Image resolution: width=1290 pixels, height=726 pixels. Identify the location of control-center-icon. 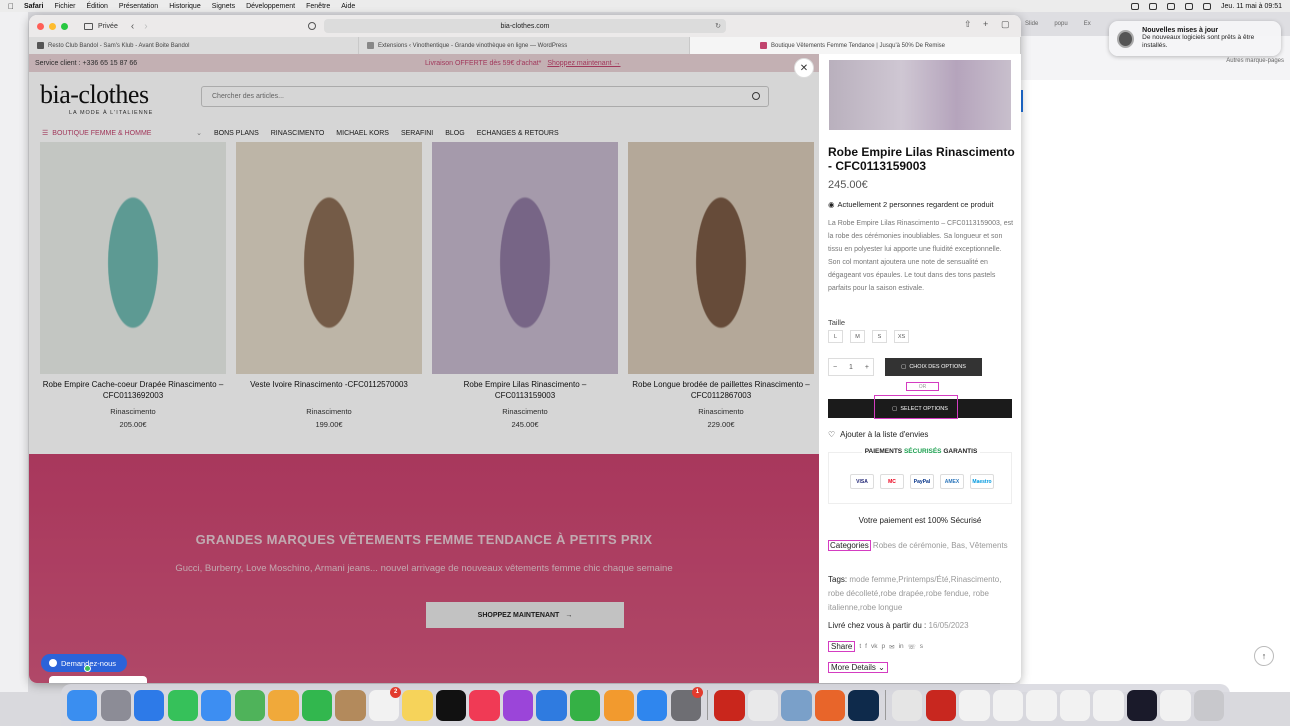
(1207, 6).